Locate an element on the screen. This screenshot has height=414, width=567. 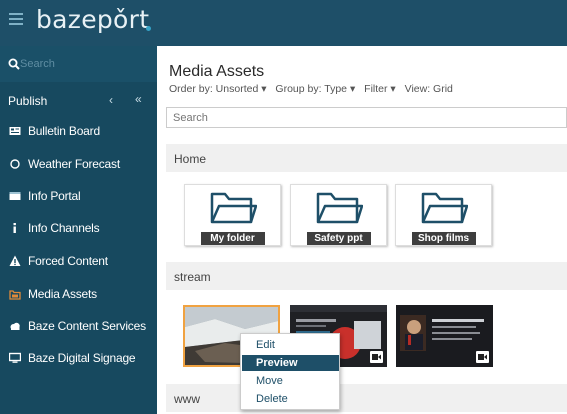
monitor-icon is located at coordinates (15, 357).